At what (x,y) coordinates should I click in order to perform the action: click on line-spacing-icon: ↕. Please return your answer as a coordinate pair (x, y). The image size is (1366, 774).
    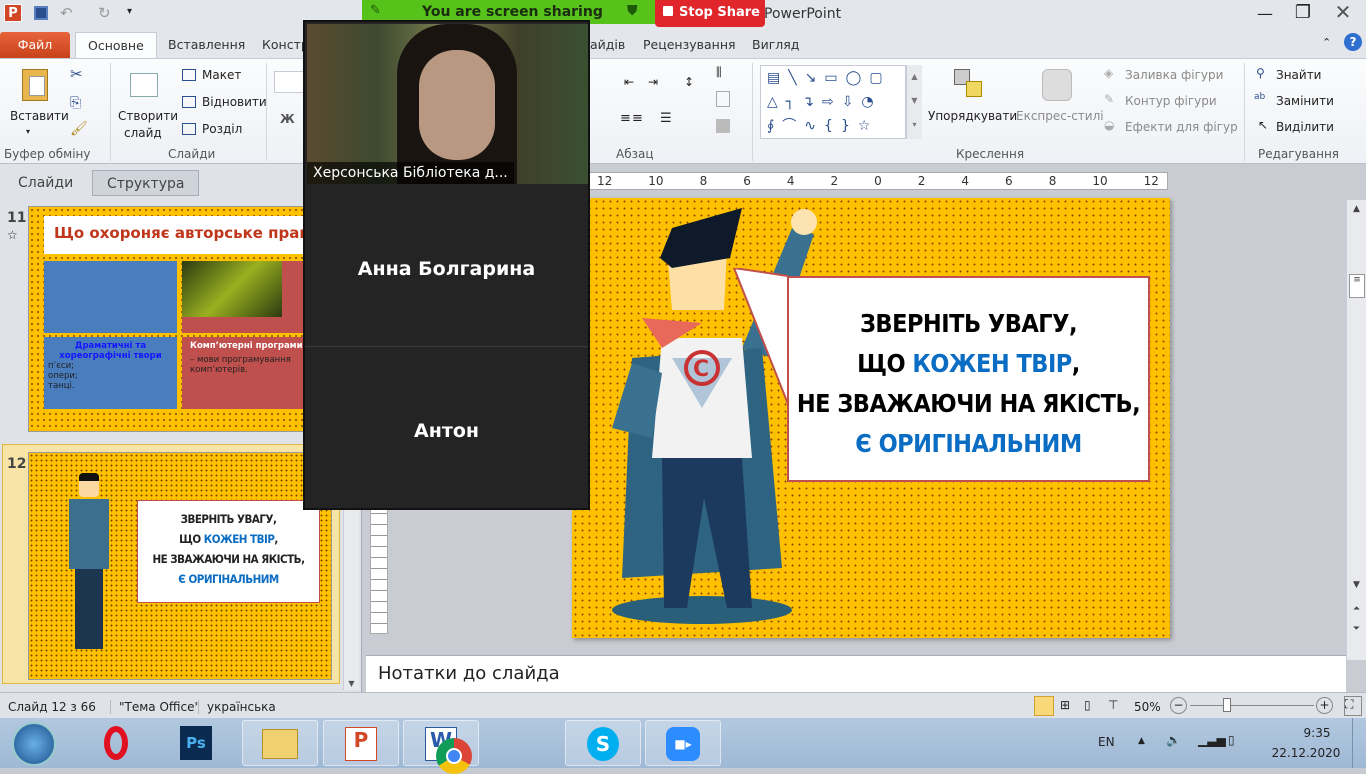
    Looking at the image, I should click on (689, 82).